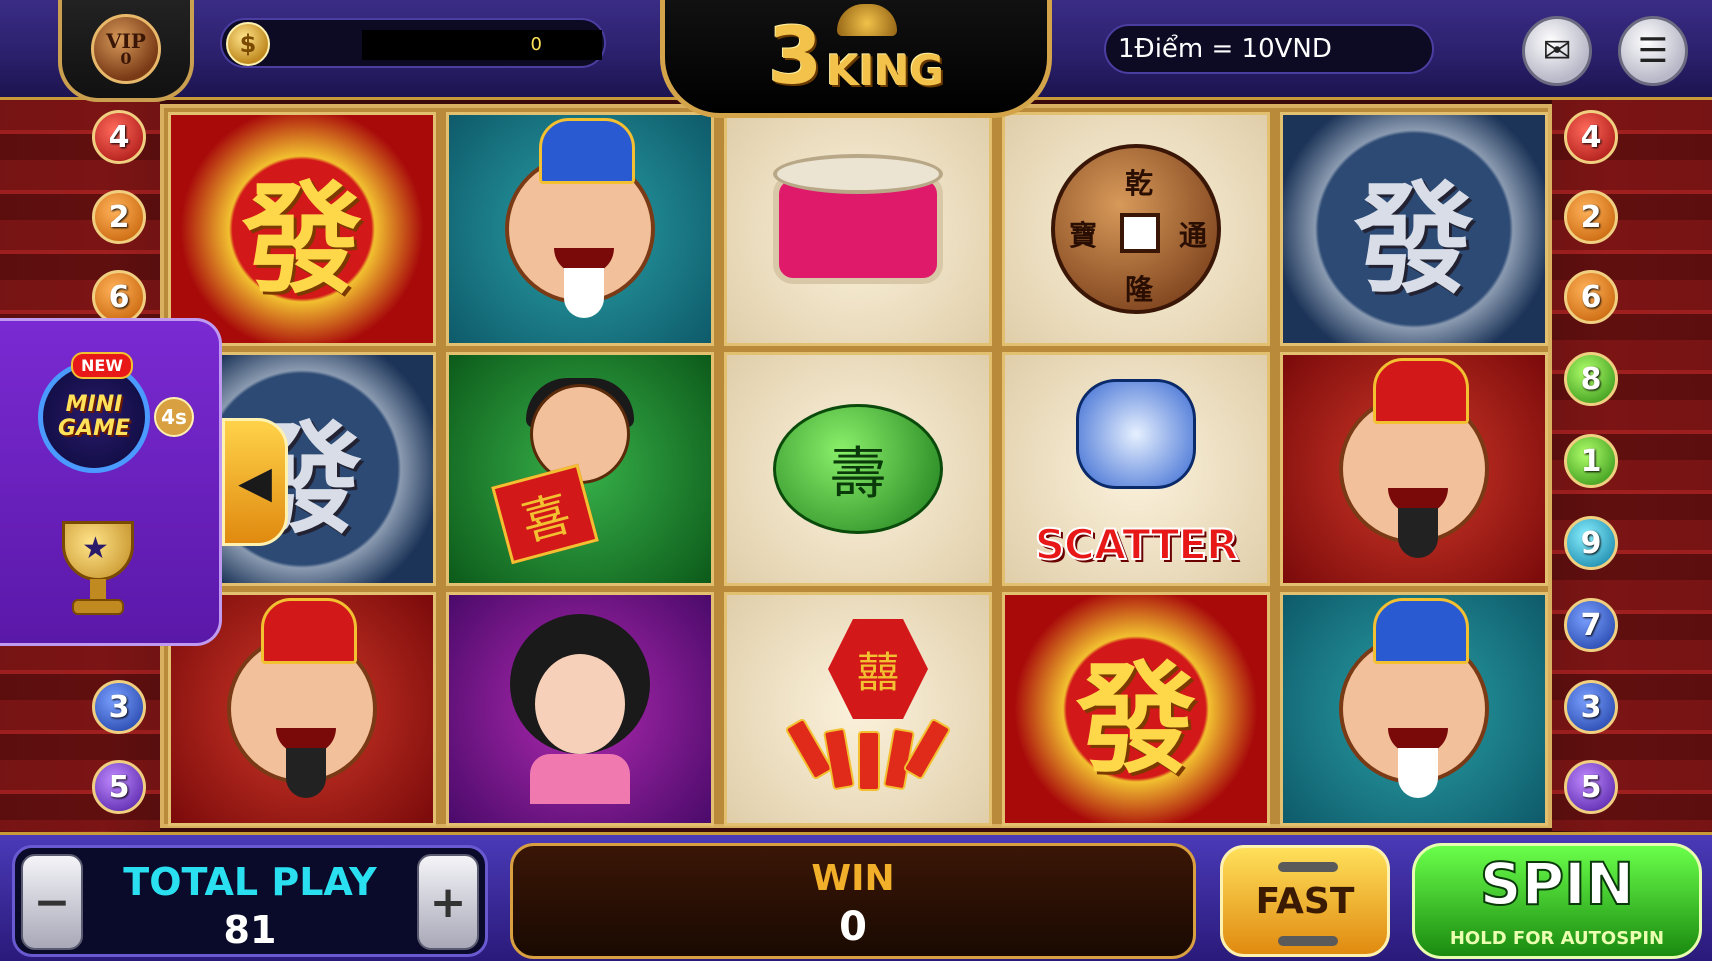 This screenshot has width=1712, height=961. I want to click on payline-left-1: 4, so click(119, 137).